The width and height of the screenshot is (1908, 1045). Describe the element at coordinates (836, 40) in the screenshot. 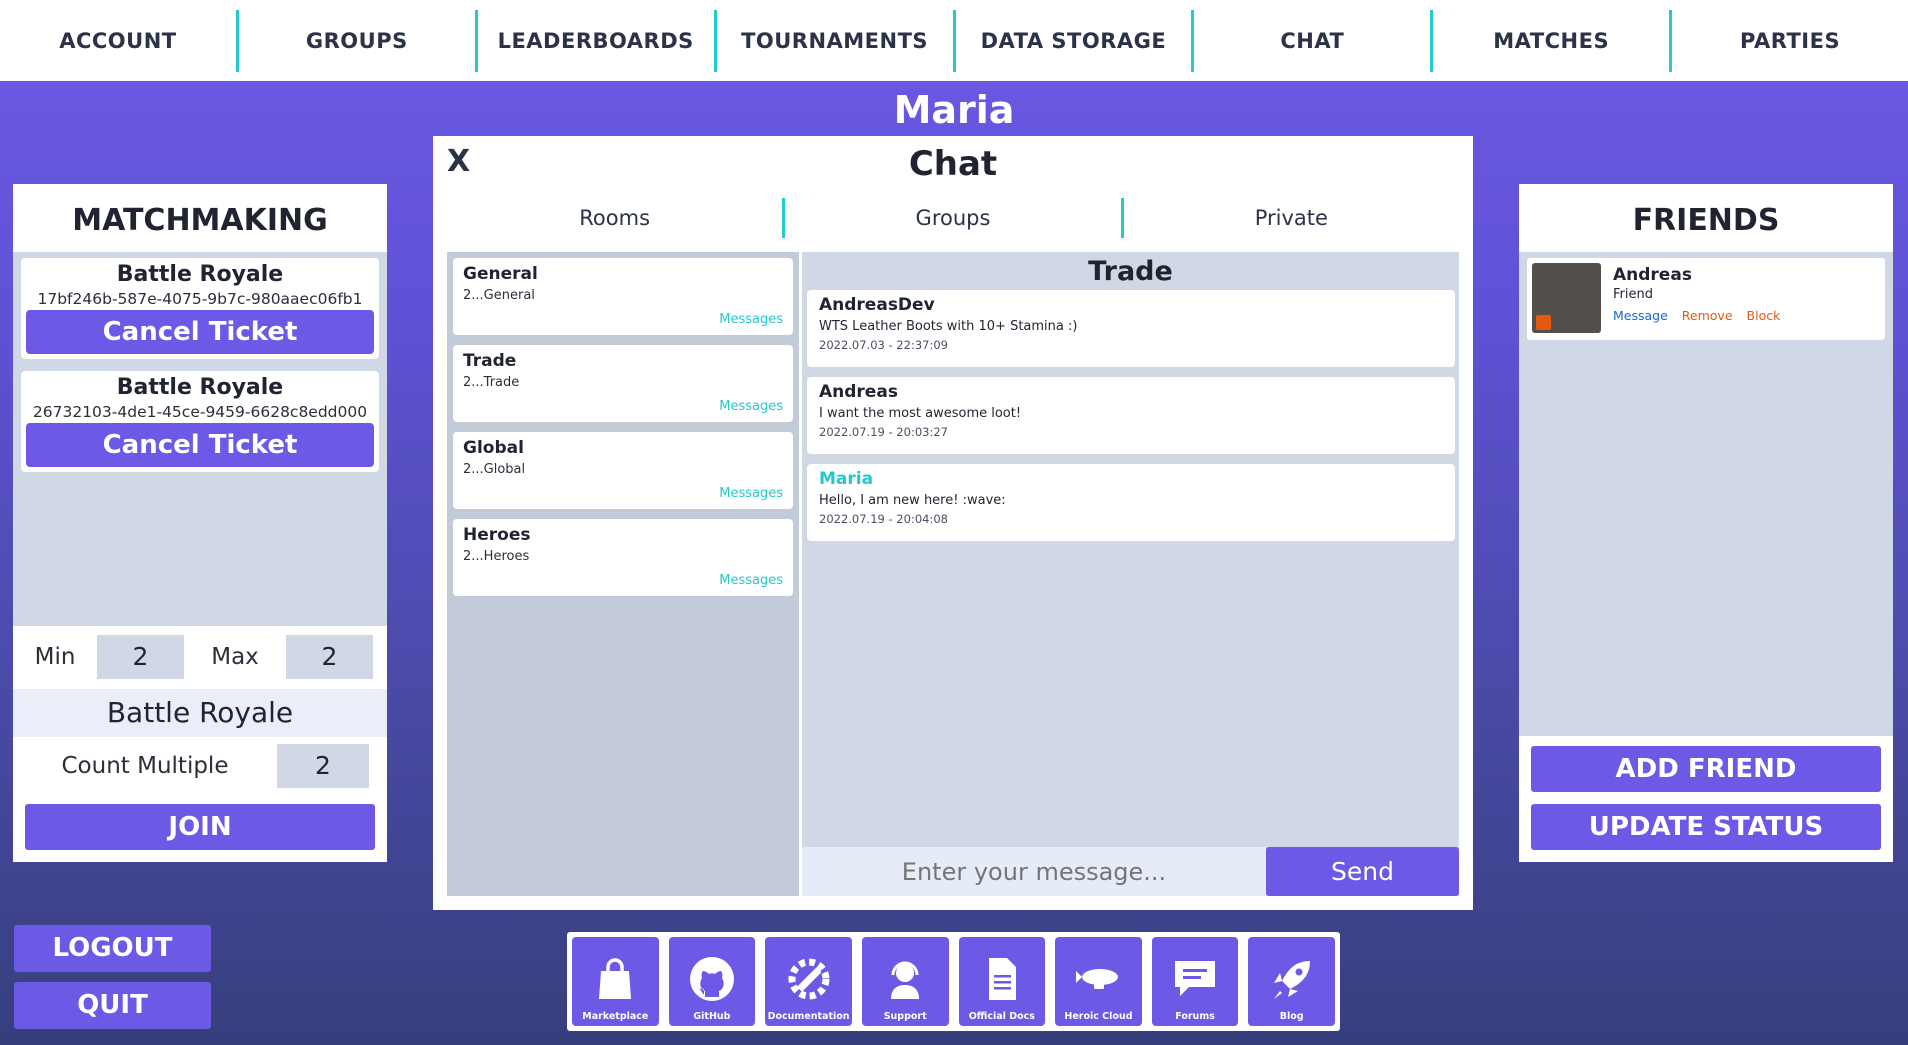

I see `nav-tournaments: TOURNAMENTS` at that location.